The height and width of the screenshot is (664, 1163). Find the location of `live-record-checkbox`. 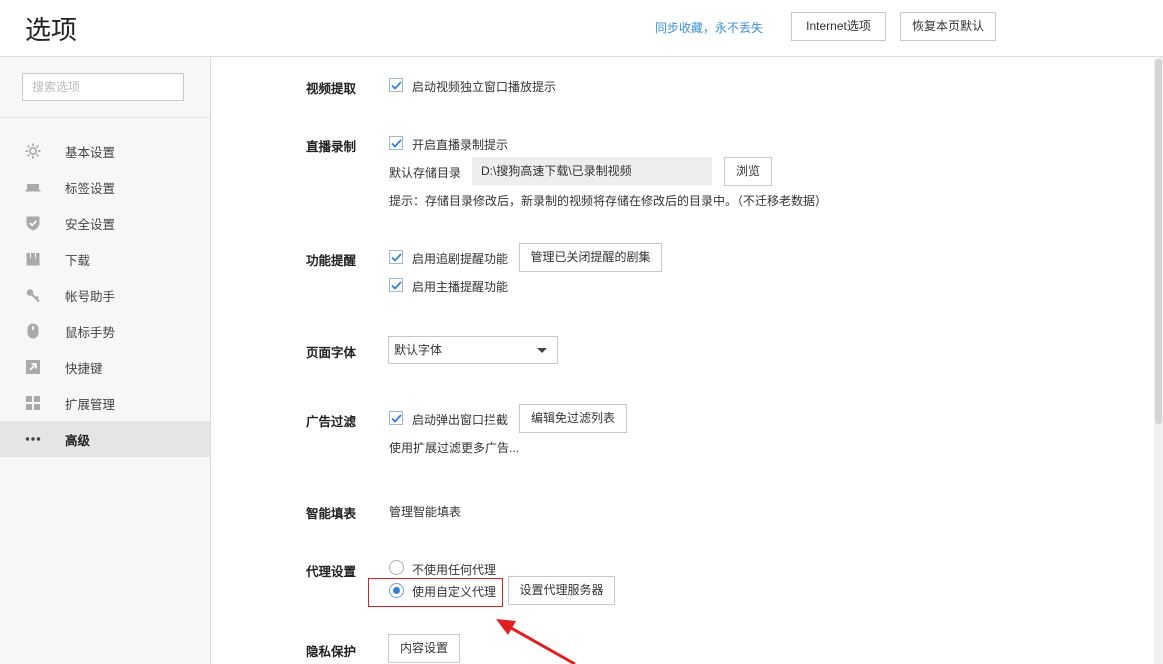

live-record-checkbox is located at coordinates (396, 143).